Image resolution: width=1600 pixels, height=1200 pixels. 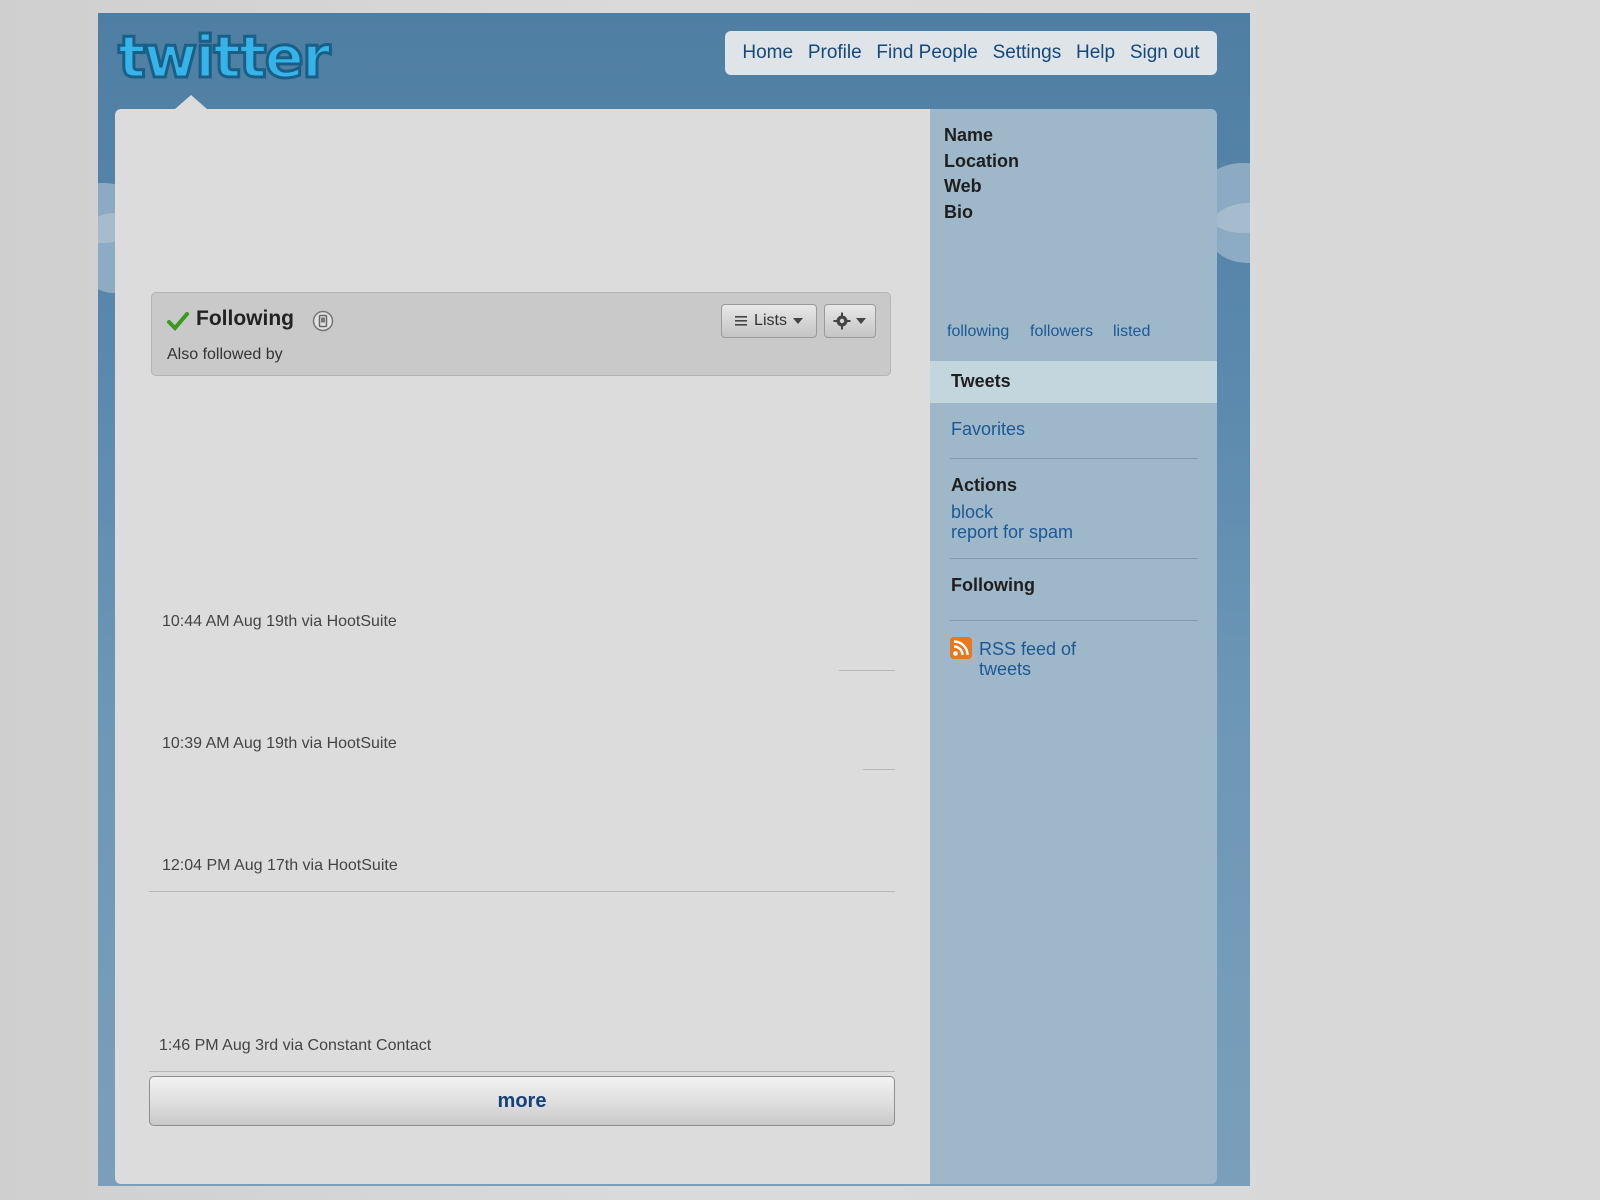 I want to click on nav-profile: Profile, so click(x=835, y=53).